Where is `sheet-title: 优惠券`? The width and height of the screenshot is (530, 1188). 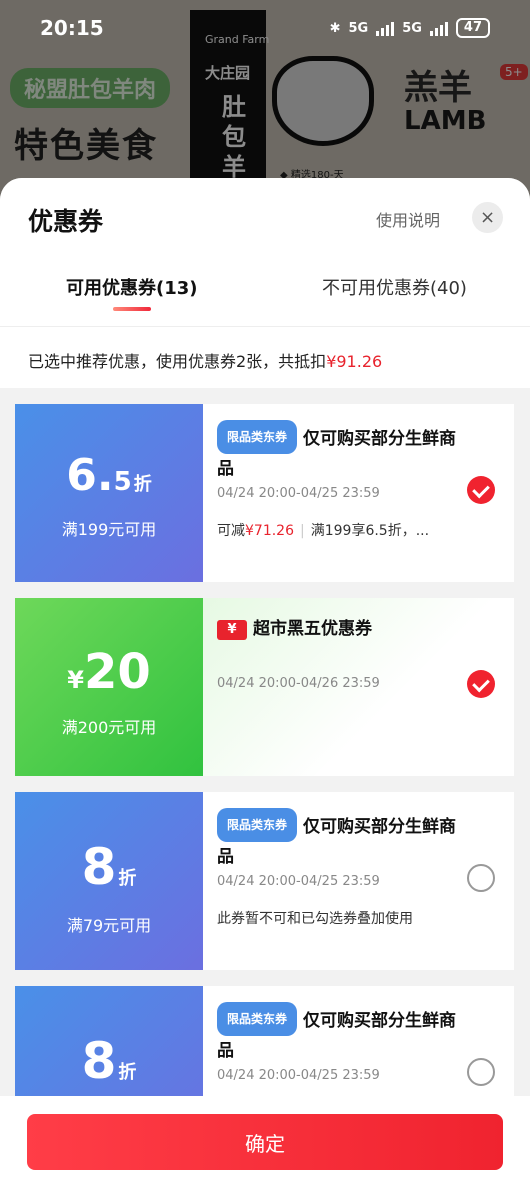
sheet-title: 优惠券 is located at coordinates (66, 221).